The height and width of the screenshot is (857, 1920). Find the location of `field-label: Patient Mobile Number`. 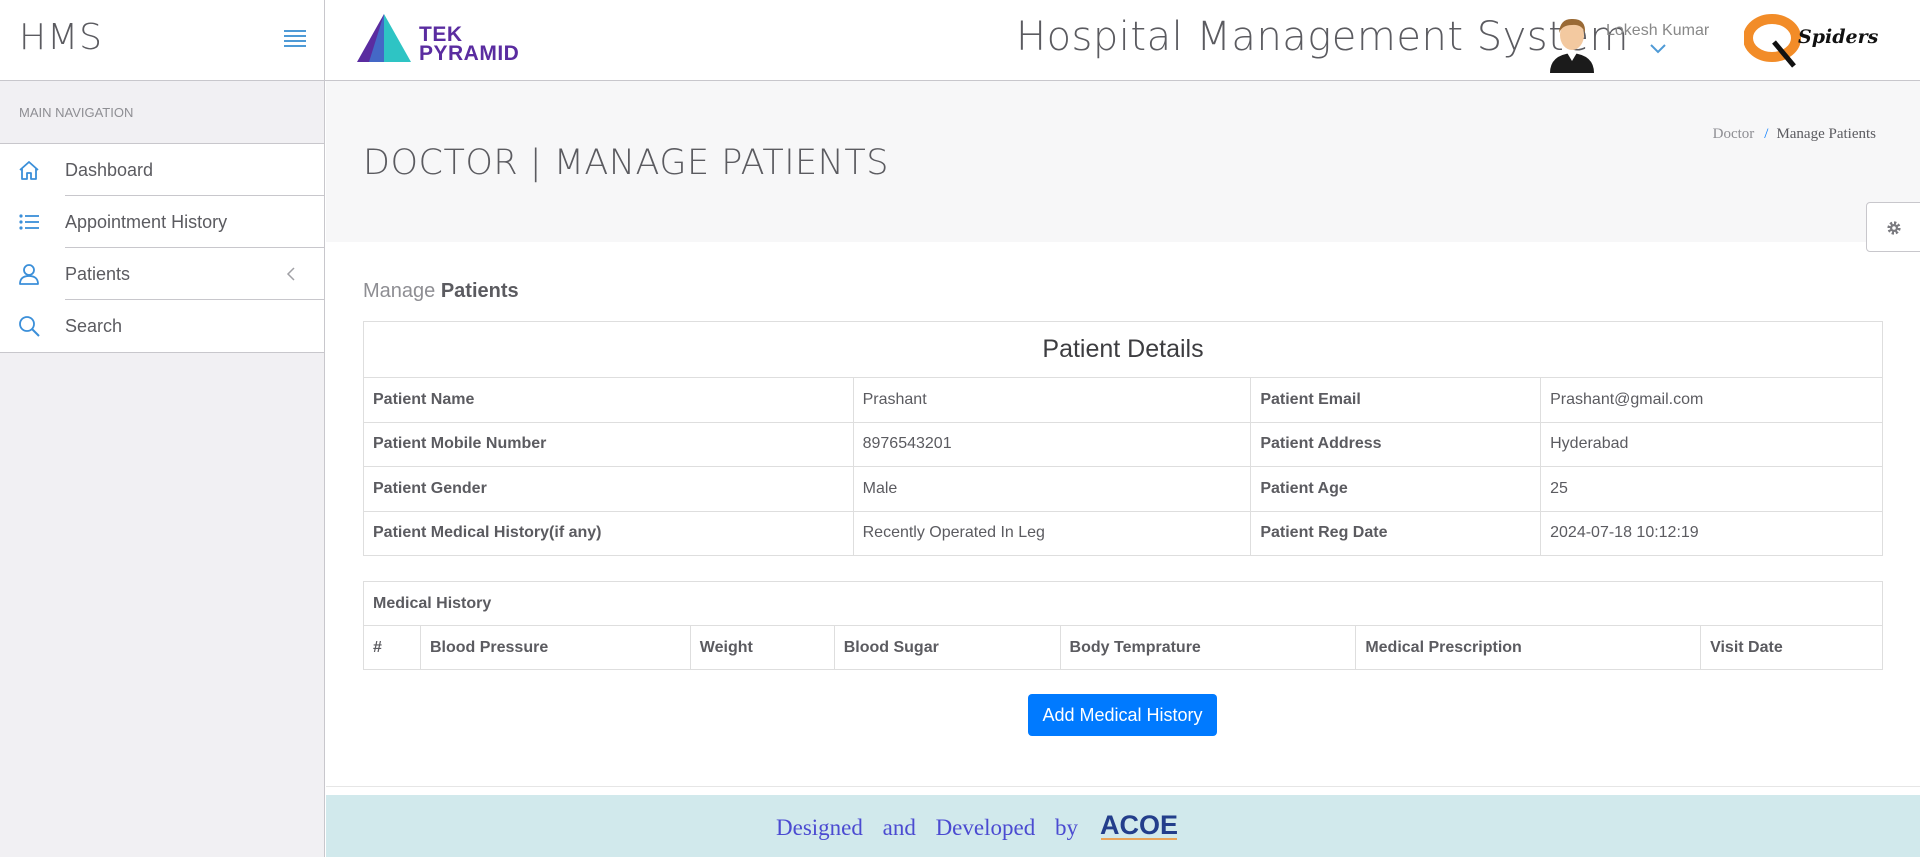

field-label: Patient Mobile Number is located at coordinates (608, 444).